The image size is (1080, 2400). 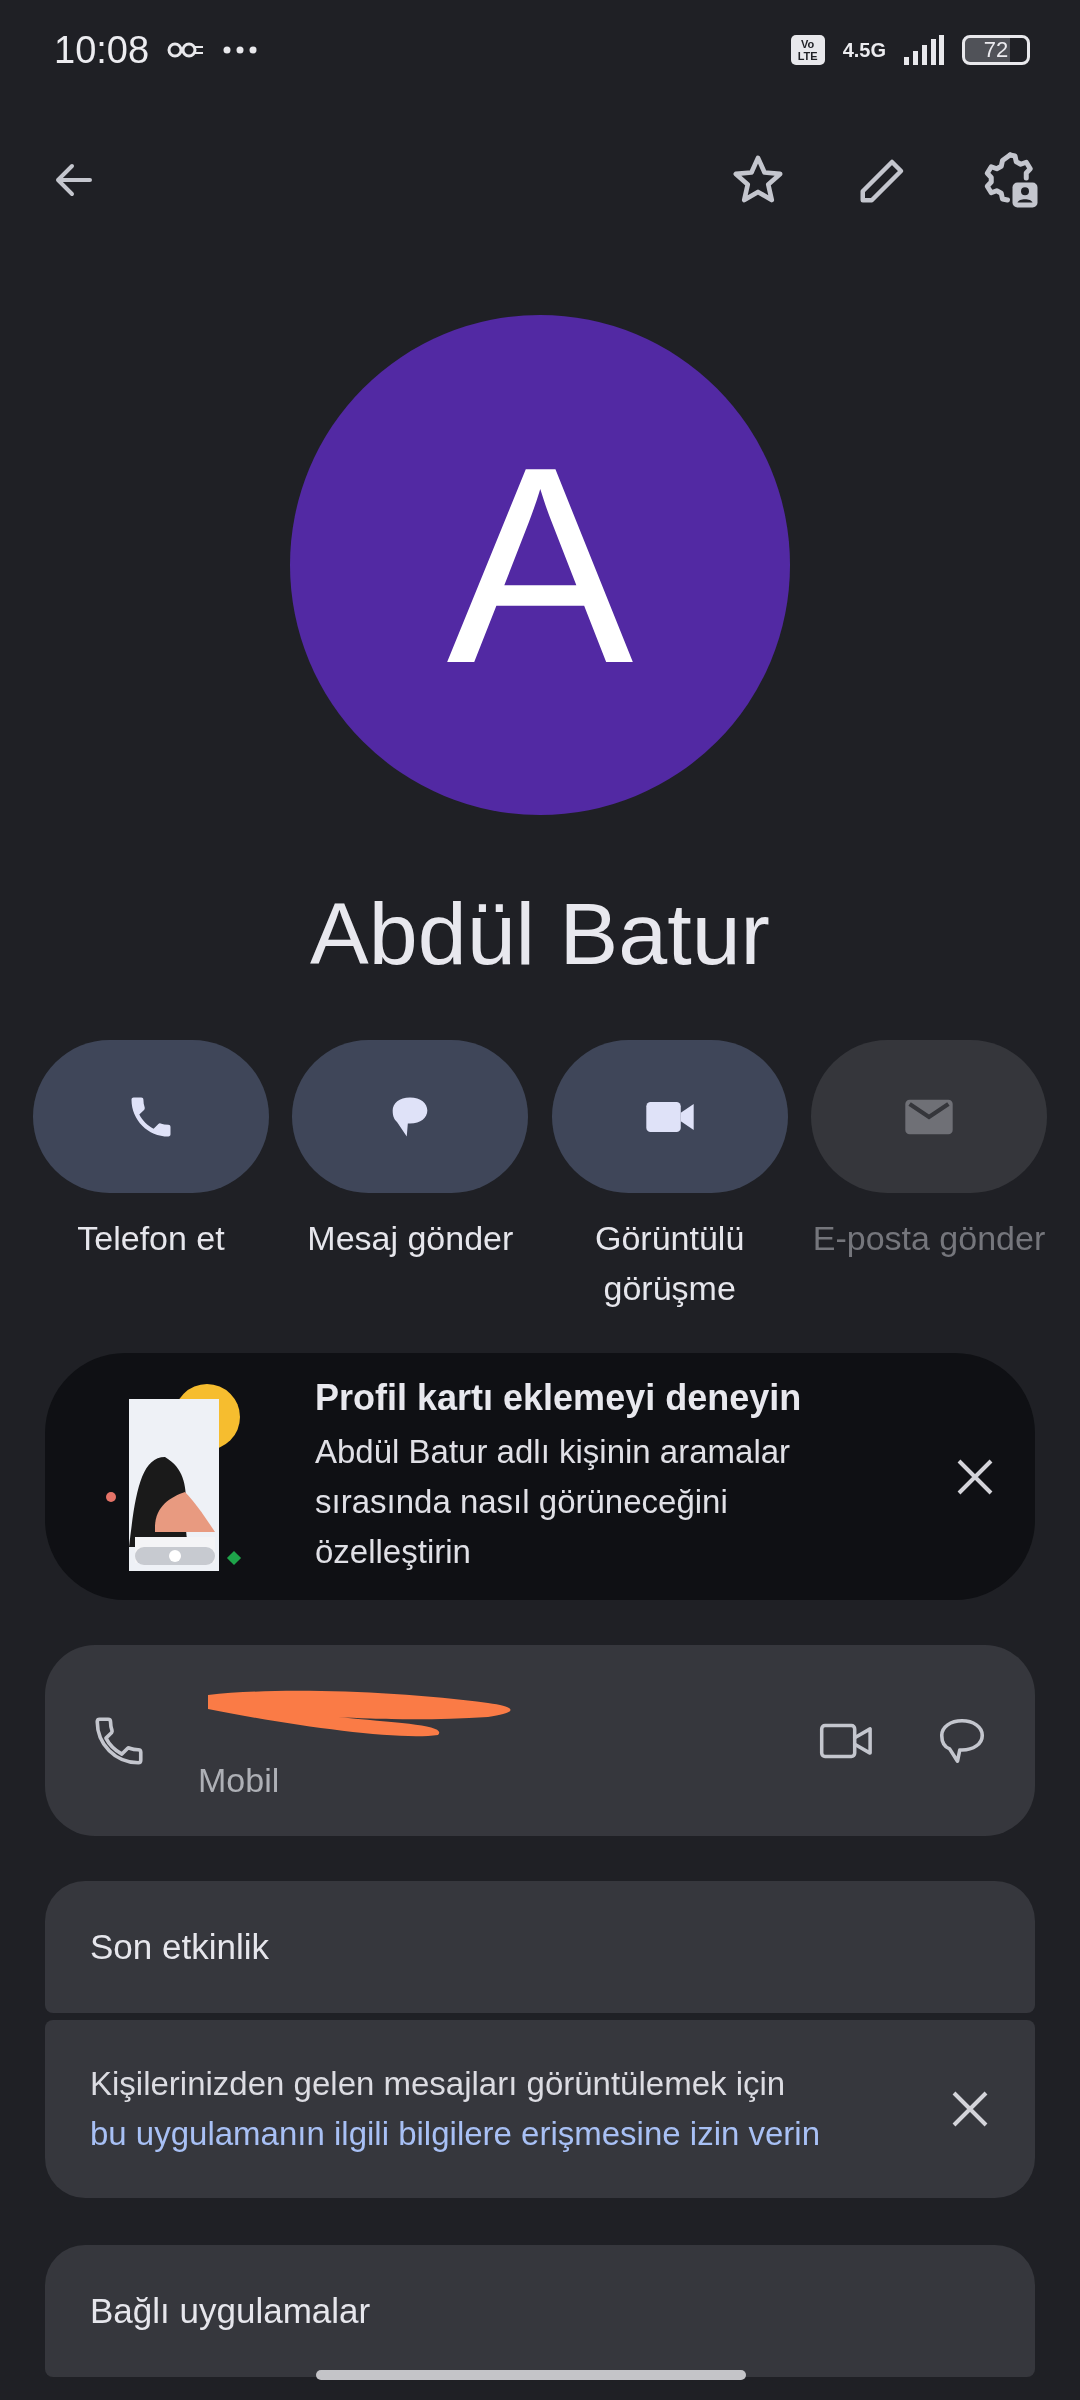 I want to click on volte-badge: Vo LTE, so click(x=807, y=50).